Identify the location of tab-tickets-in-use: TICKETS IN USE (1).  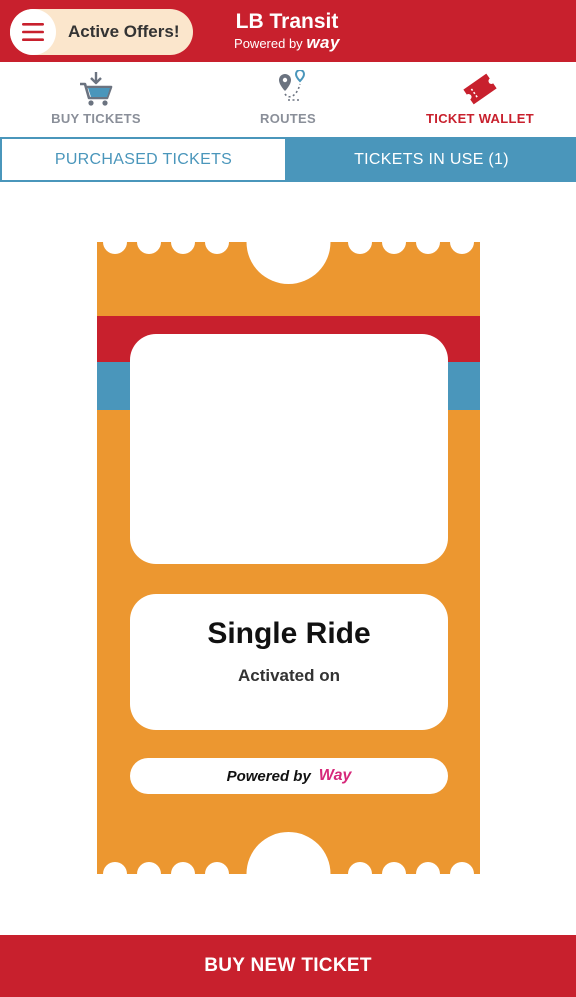
(431, 159).